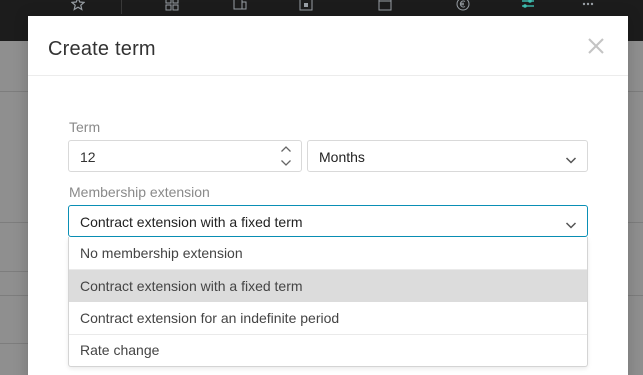 This screenshot has height=375, width=643. Describe the element at coordinates (328, 350) in the screenshot. I see `dropdown-option: Rate change` at that location.